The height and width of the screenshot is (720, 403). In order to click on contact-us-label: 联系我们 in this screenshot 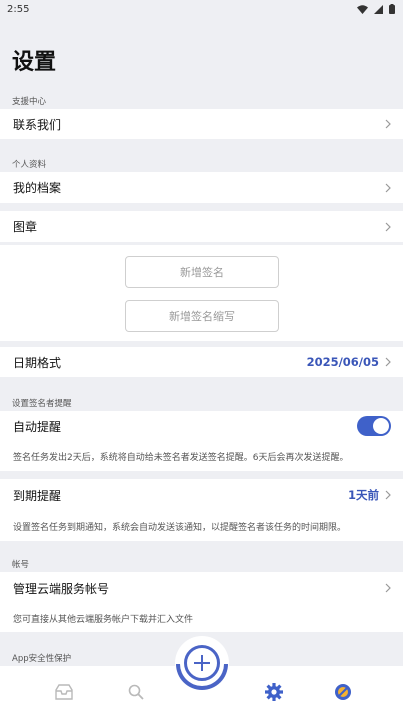, I will do `click(37, 124)`.